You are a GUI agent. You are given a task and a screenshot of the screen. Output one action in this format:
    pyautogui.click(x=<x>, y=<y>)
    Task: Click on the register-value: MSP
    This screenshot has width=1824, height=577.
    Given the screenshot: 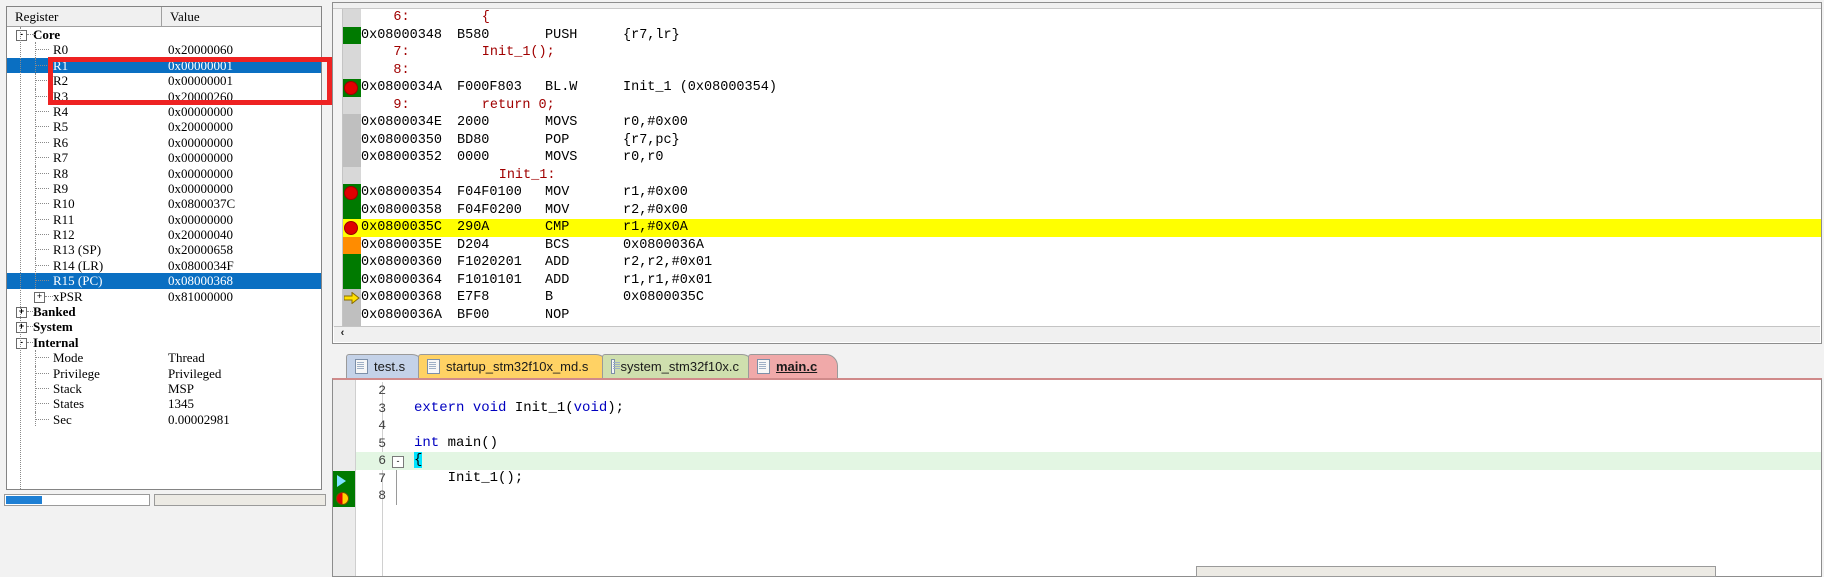 What is the action you would take?
    pyautogui.click(x=241, y=388)
    